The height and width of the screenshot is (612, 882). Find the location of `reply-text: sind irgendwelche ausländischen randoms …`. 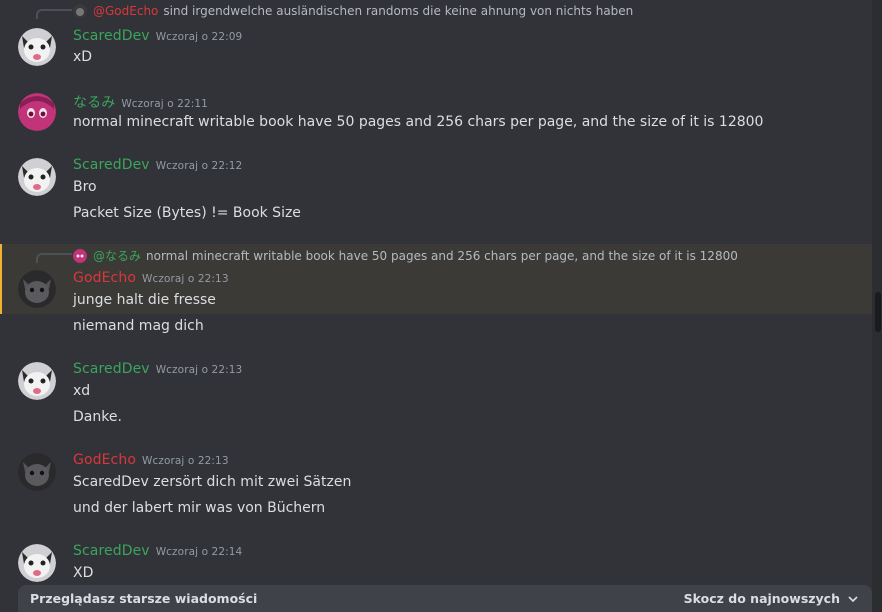

reply-text: sind irgendwelche ausländischen randoms … is located at coordinates (398, 11).